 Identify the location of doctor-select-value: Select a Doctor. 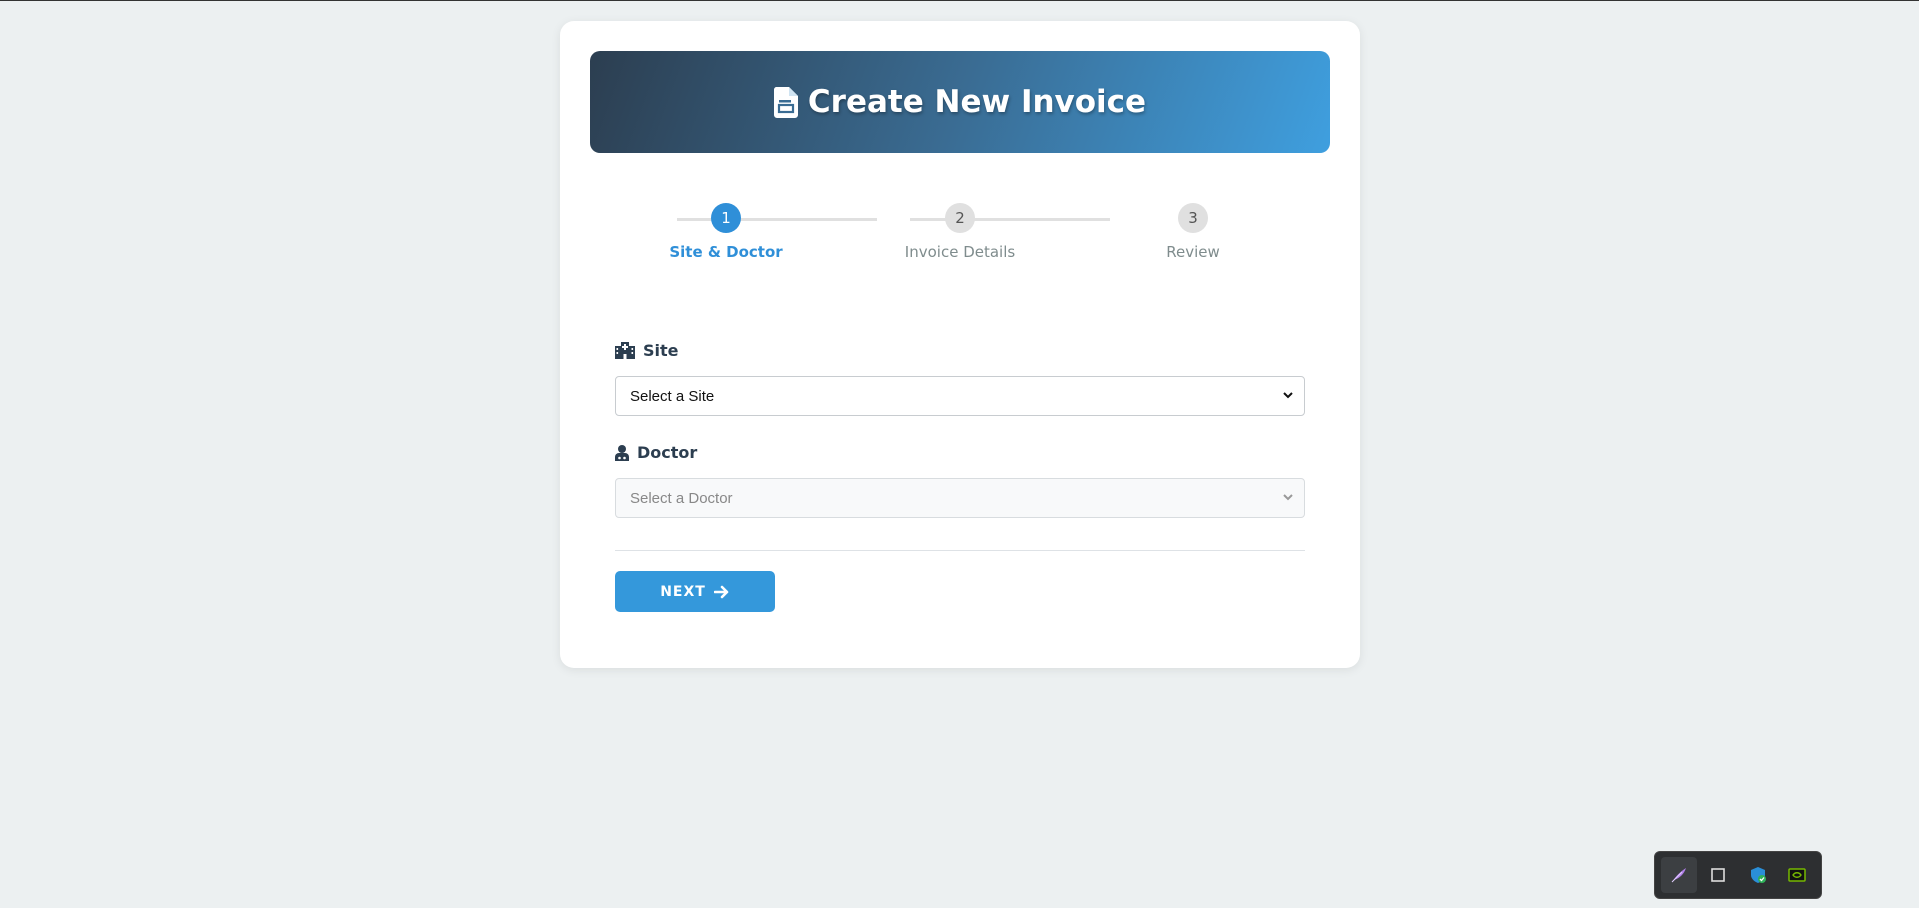
(681, 498).